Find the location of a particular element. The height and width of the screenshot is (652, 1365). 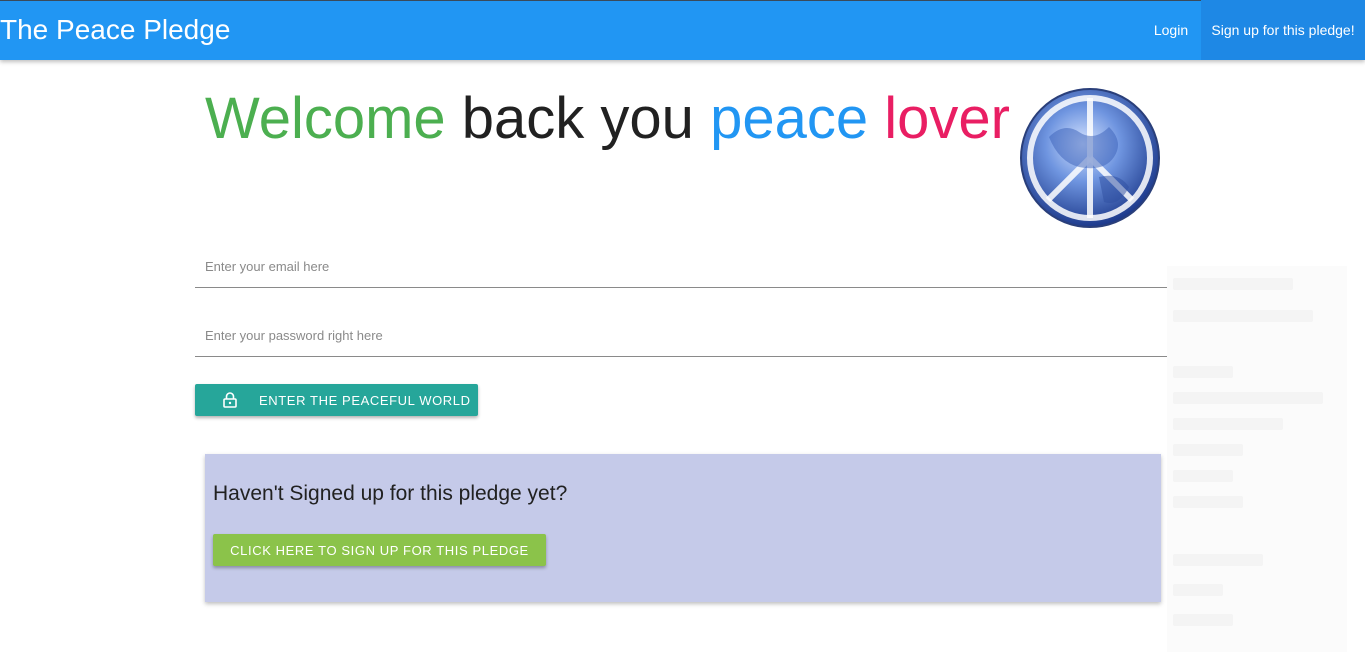

password-input is located at coordinates (683, 336).